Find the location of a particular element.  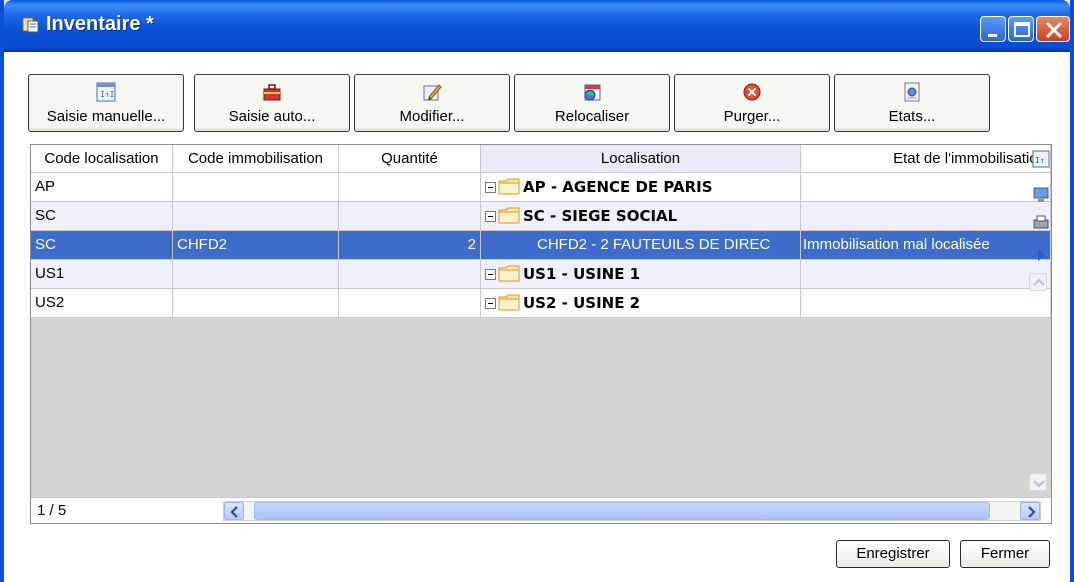

red-x-icon is located at coordinates (752, 92).